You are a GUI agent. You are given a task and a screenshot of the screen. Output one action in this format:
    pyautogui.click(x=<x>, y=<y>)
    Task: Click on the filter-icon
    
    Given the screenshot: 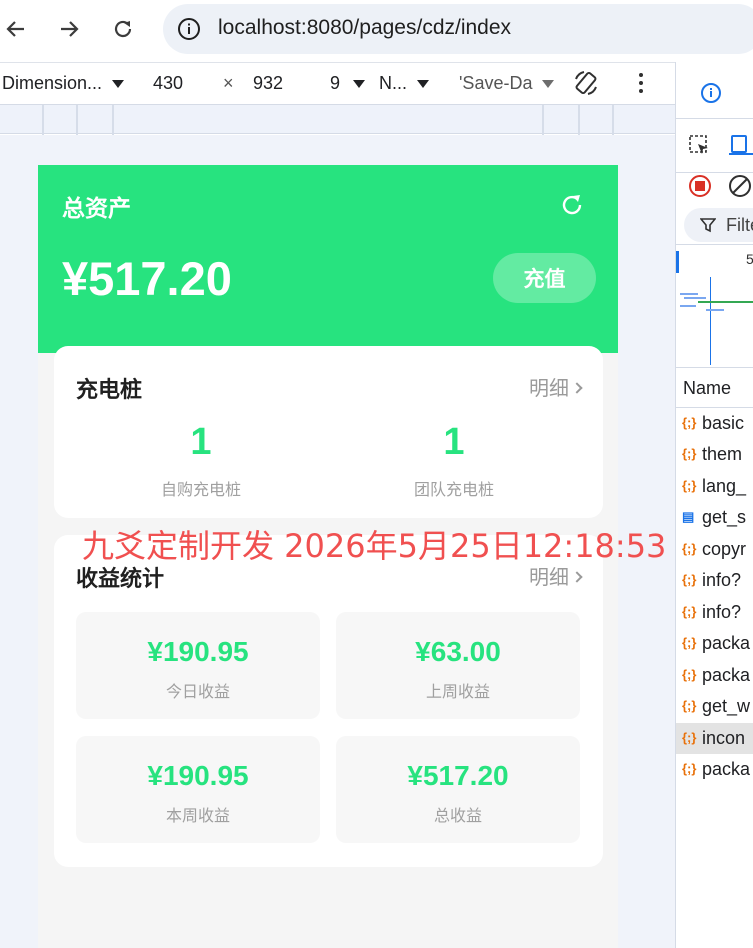 What is the action you would take?
    pyautogui.click(x=708, y=225)
    